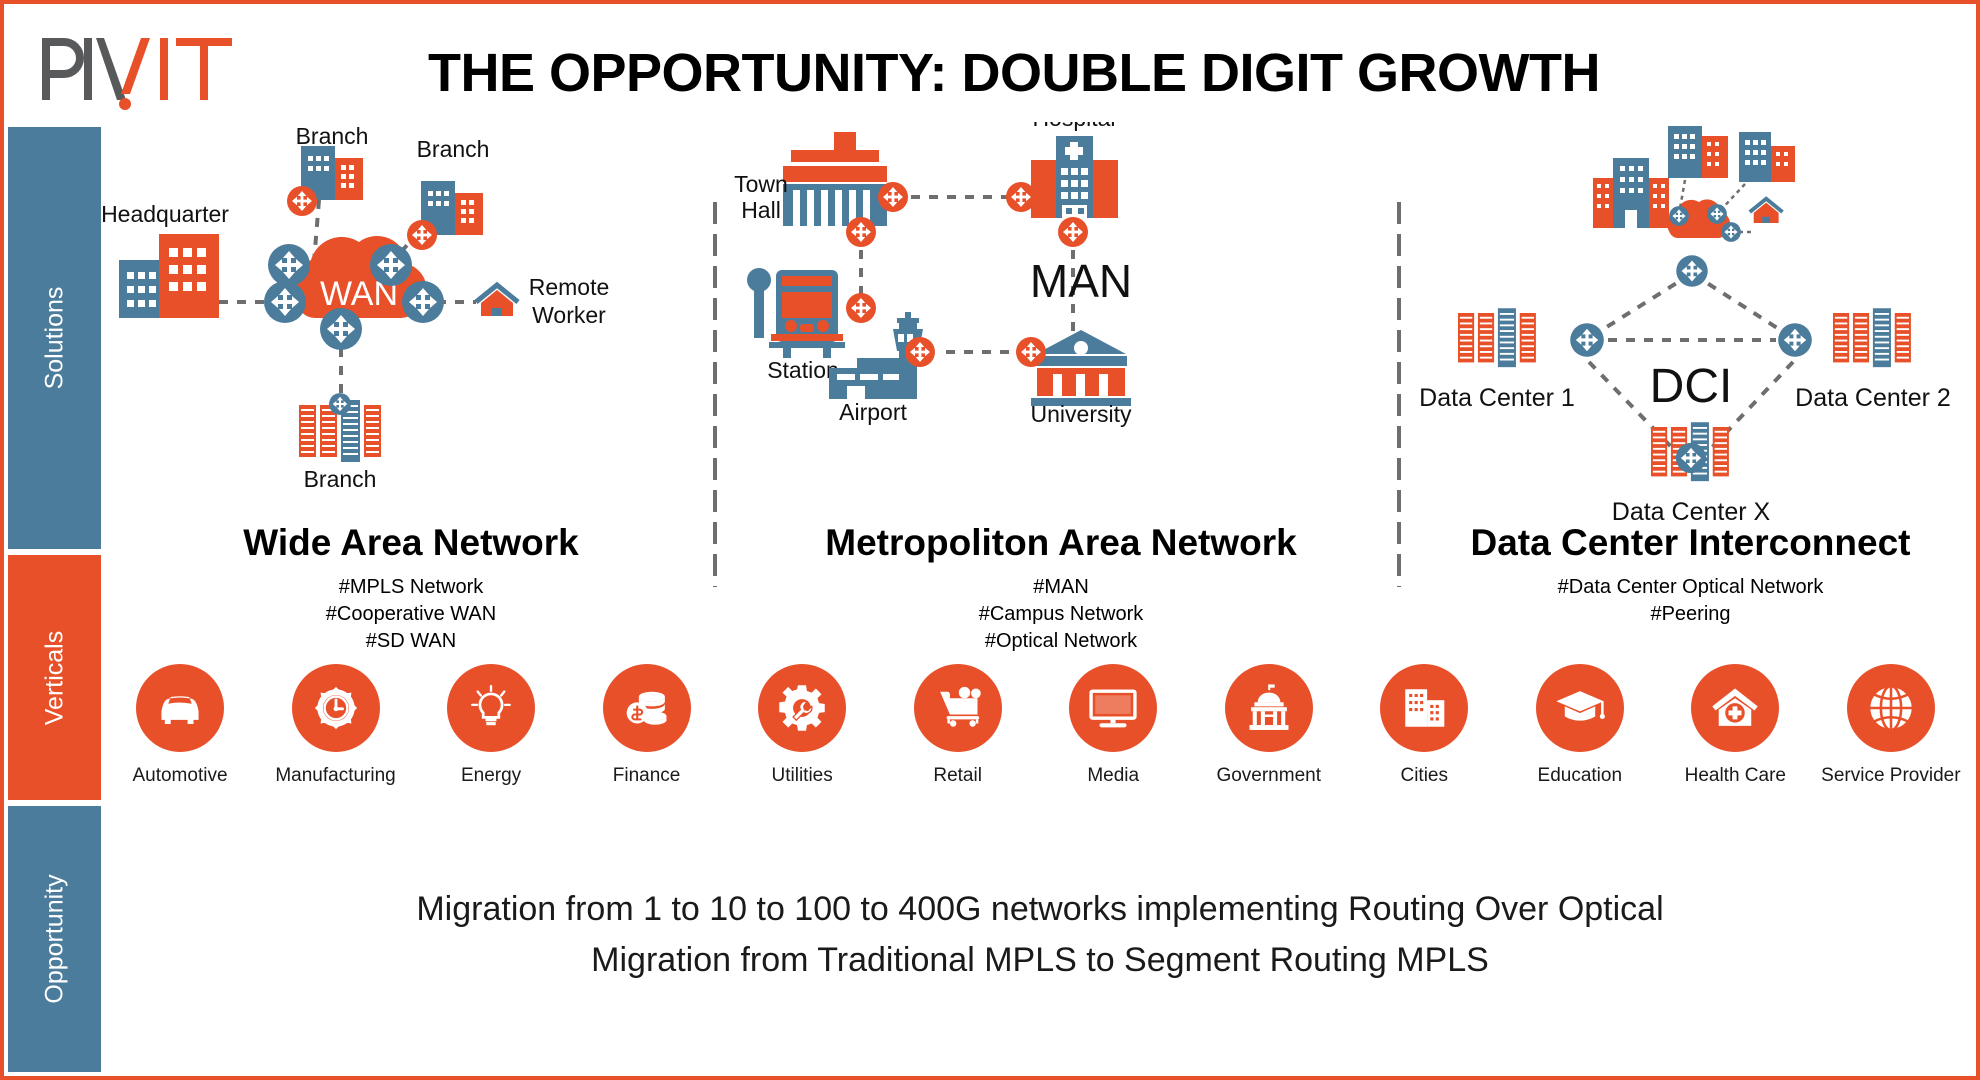 Image resolution: width=1980 pixels, height=1080 pixels. Describe the element at coordinates (1873, 398) in the screenshot. I see `node-label-data-center-2: Data Center 2` at that location.